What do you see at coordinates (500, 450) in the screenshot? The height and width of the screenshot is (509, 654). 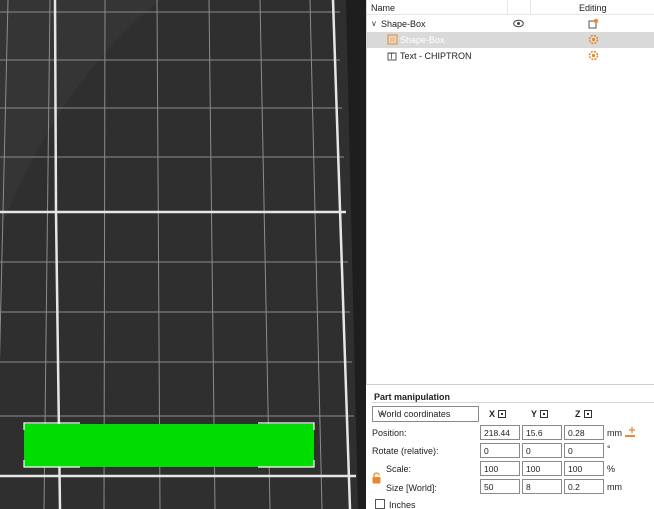 I see `rotate-x-field: 0` at bounding box center [500, 450].